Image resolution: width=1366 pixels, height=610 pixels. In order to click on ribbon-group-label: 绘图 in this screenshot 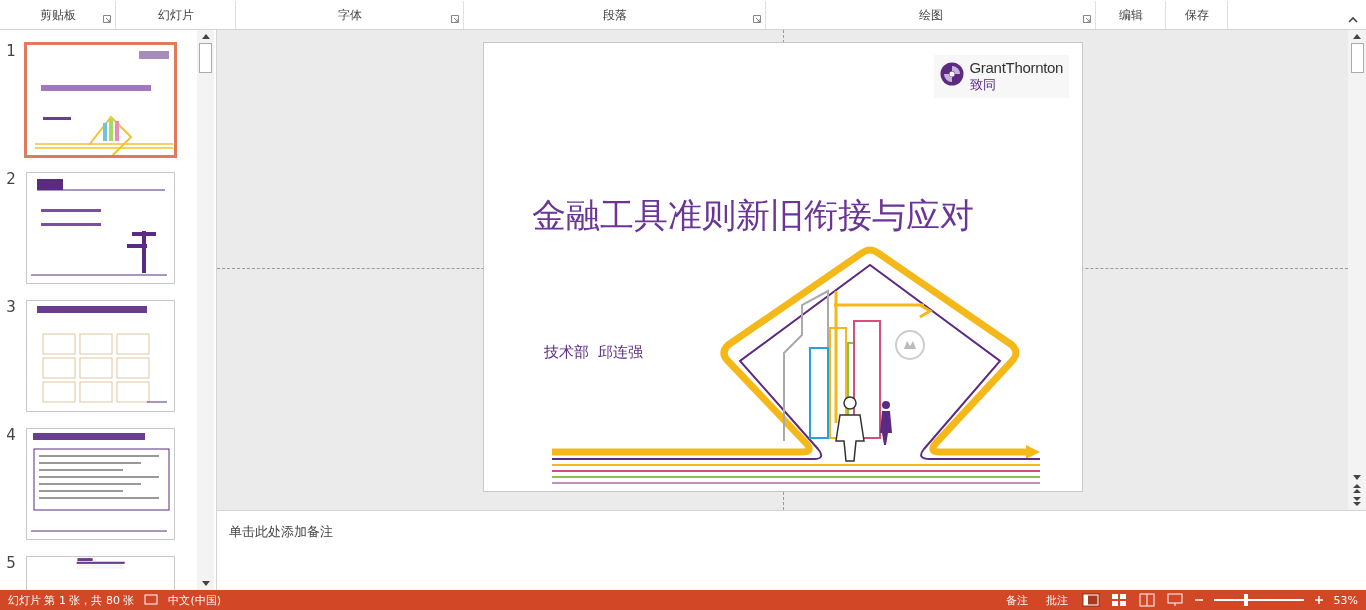, I will do `click(930, 15)`.